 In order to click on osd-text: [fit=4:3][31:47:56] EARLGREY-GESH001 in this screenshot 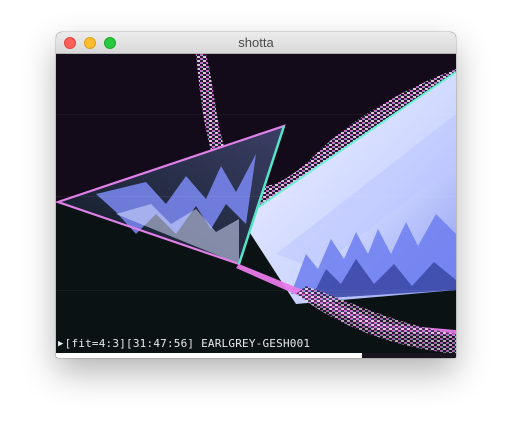, I will do `click(187, 343)`.